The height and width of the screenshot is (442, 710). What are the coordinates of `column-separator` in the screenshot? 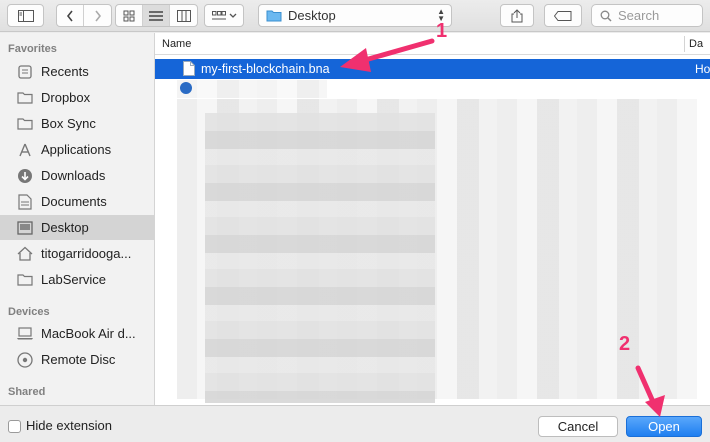 It's located at (684, 44).